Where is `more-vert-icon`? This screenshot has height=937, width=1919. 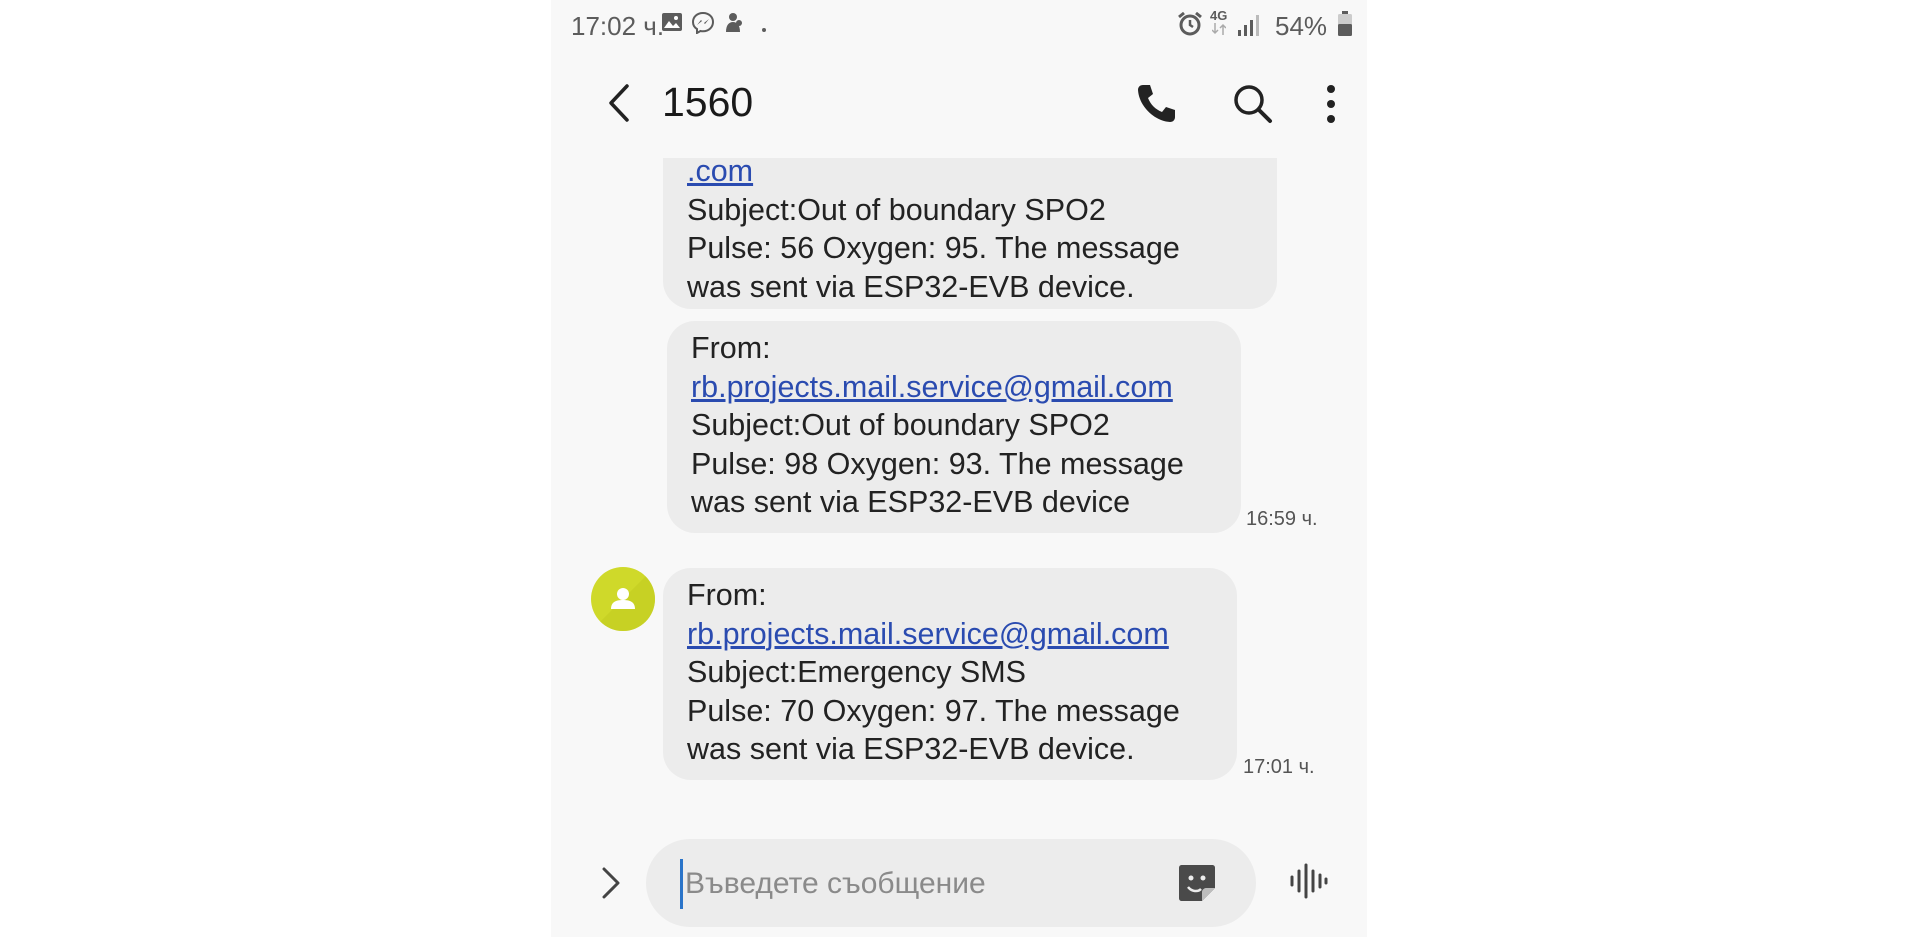
more-vert-icon is located at coordinates (1331, 104).